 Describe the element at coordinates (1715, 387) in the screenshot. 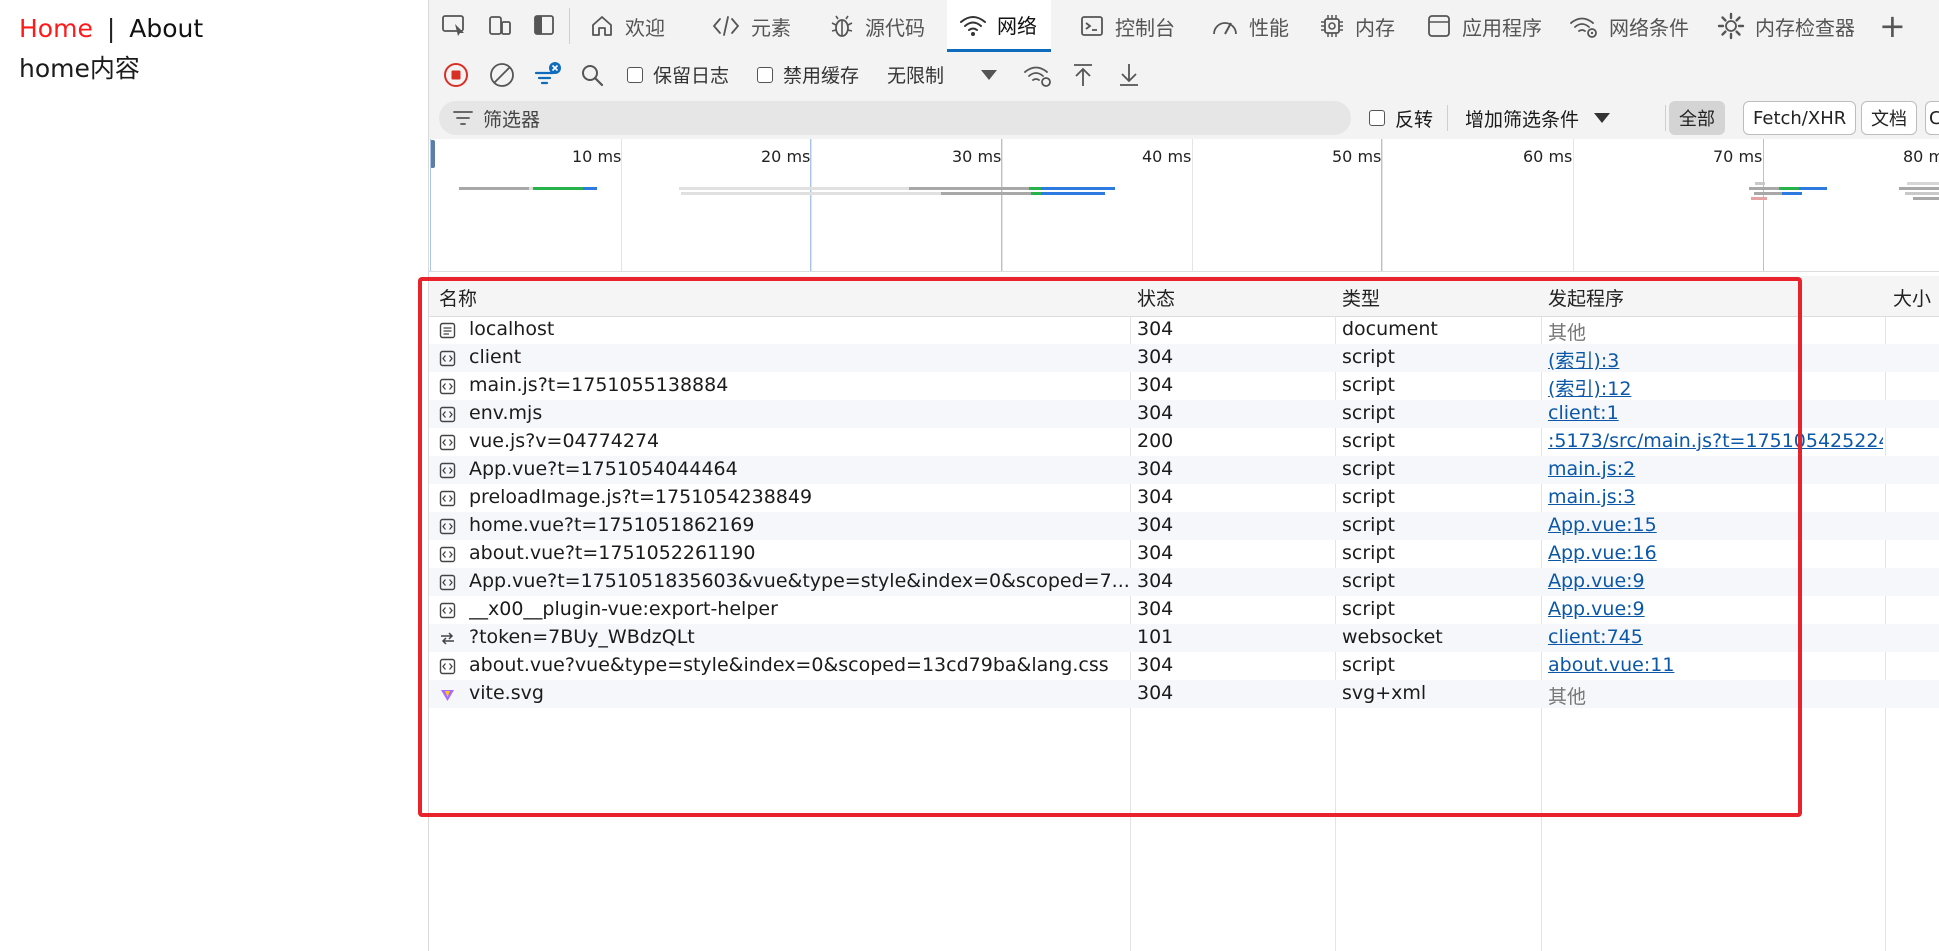

I see `initiator-link: (索引):12` at that location.